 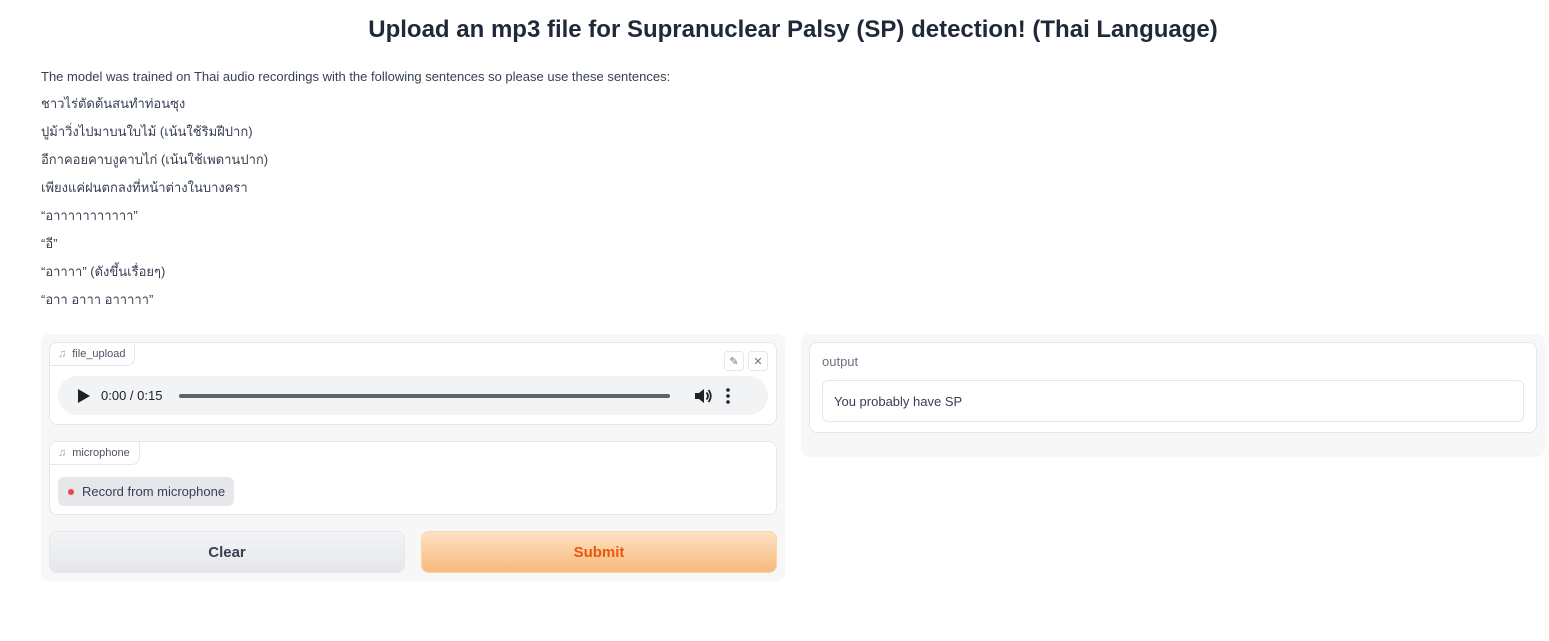 I want to click on edit-button: ✎, so click(x=734, y=361).